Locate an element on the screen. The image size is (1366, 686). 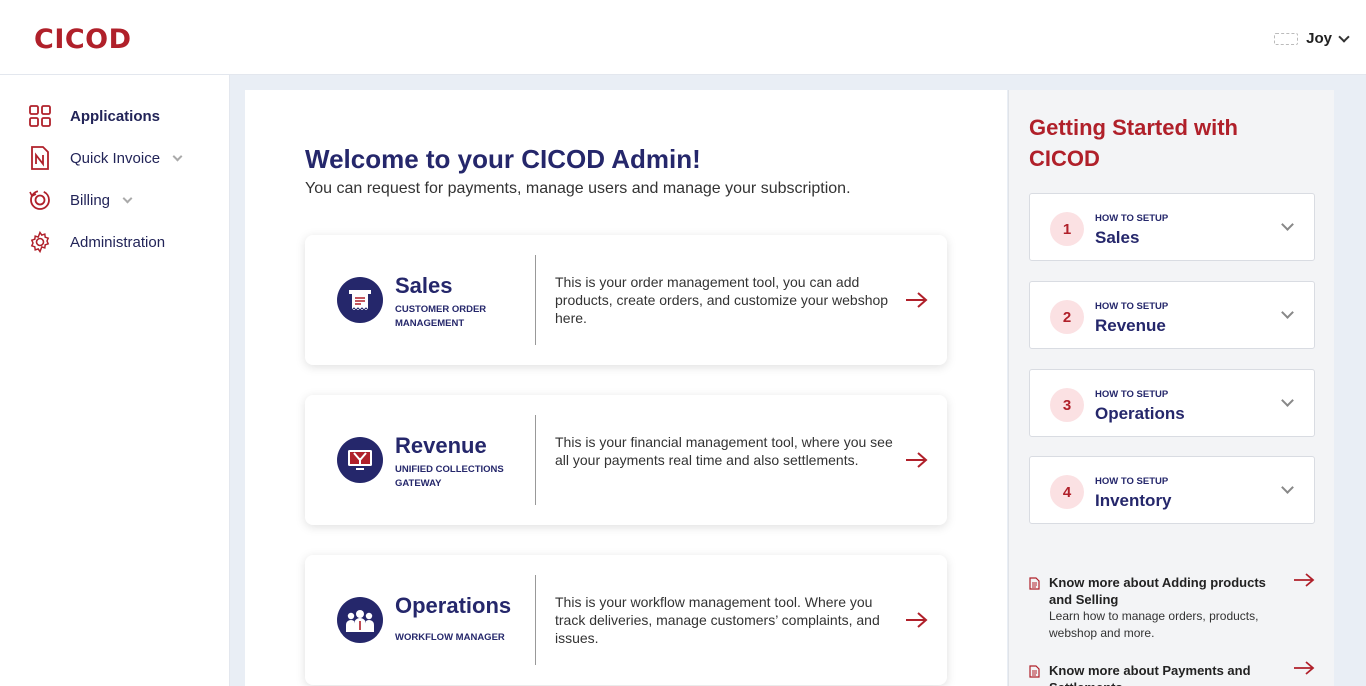
card-subtitle: WORKFLOW MANAGER is located at coordinates (450, 637).